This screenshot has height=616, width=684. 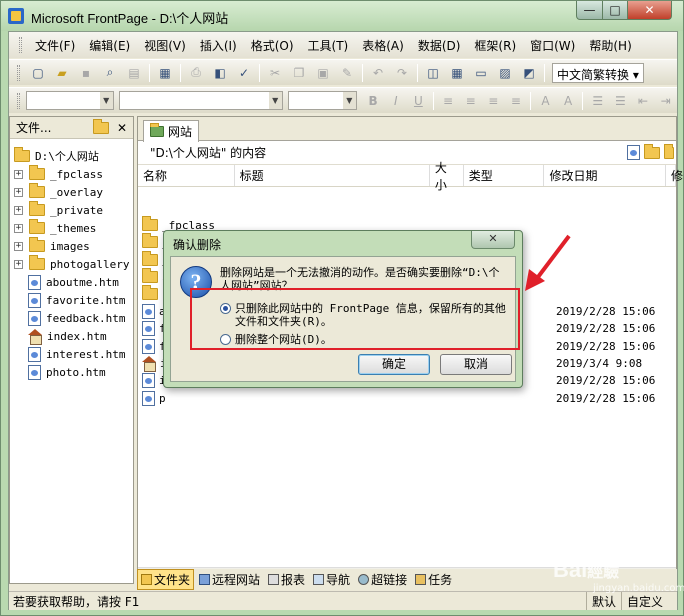 What do you see at coordinates (331, 579) in the screenshot?
I see `view-tab-navigation: 导航` at bounding box center [331, 579].